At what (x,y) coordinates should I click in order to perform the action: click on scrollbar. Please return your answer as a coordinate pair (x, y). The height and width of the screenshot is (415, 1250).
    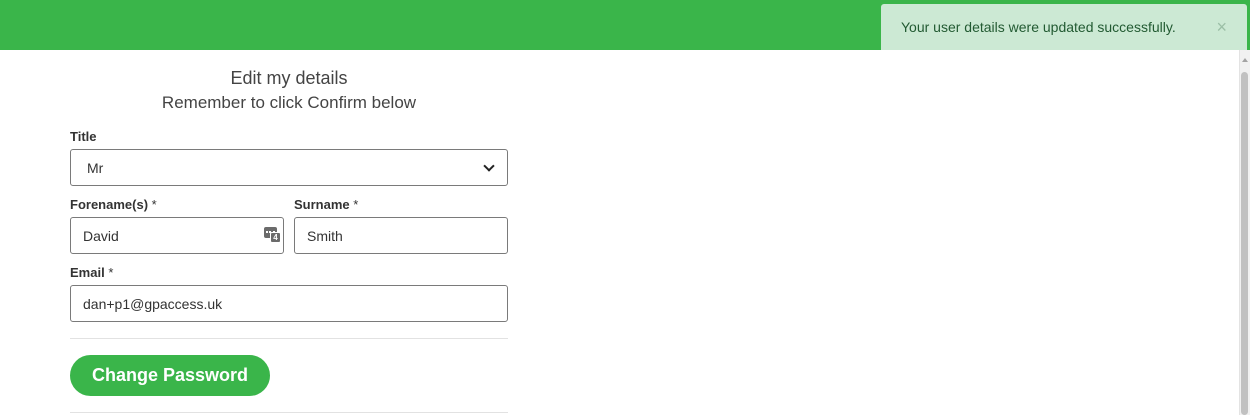
    Looking at the image, I should click on (1244, 232).